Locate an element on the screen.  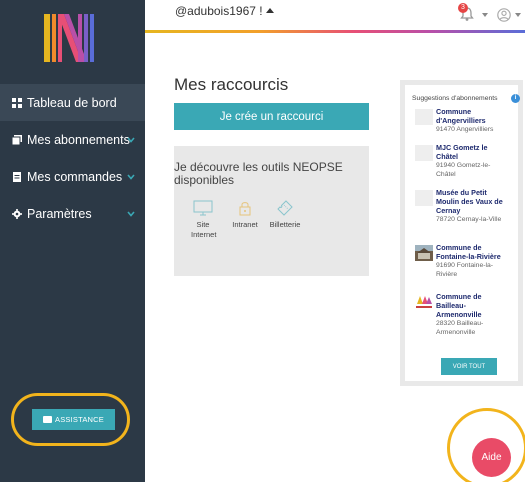
suggestion-location: Châtel is located at coordinates (446, 174).